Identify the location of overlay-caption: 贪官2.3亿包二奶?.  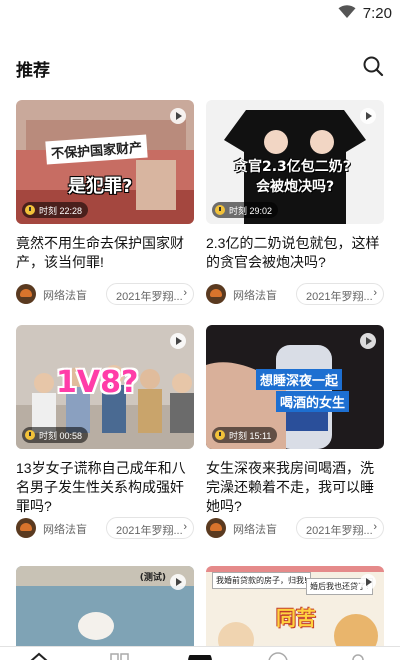
(292, 167).